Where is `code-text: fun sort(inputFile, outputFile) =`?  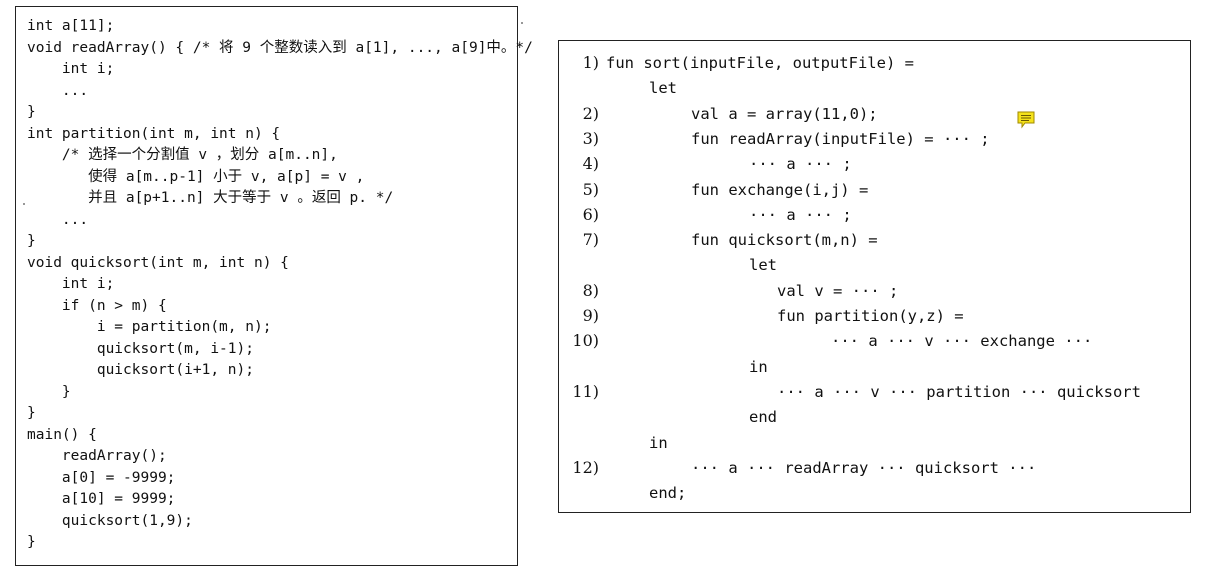 code-text: fun sort(inputFile, outputFile) = is located at coordinates (760, 63).